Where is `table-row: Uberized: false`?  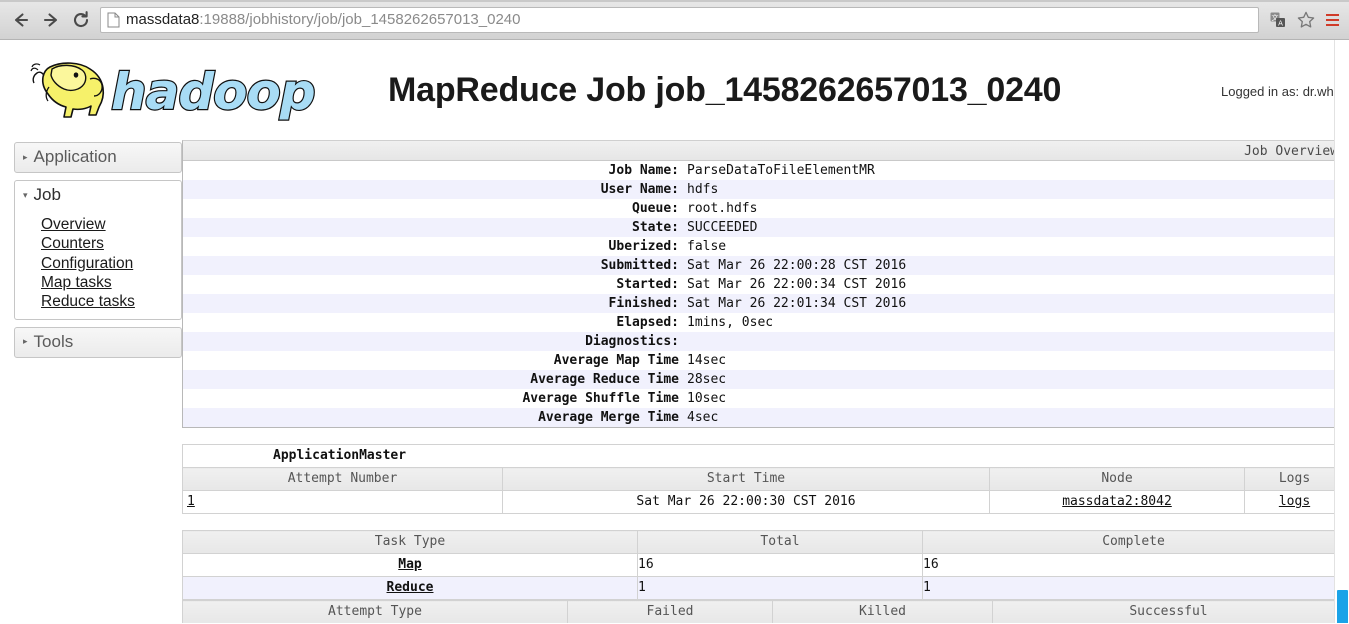
table-row: Uberized: false is located at coordinates (763, 246).